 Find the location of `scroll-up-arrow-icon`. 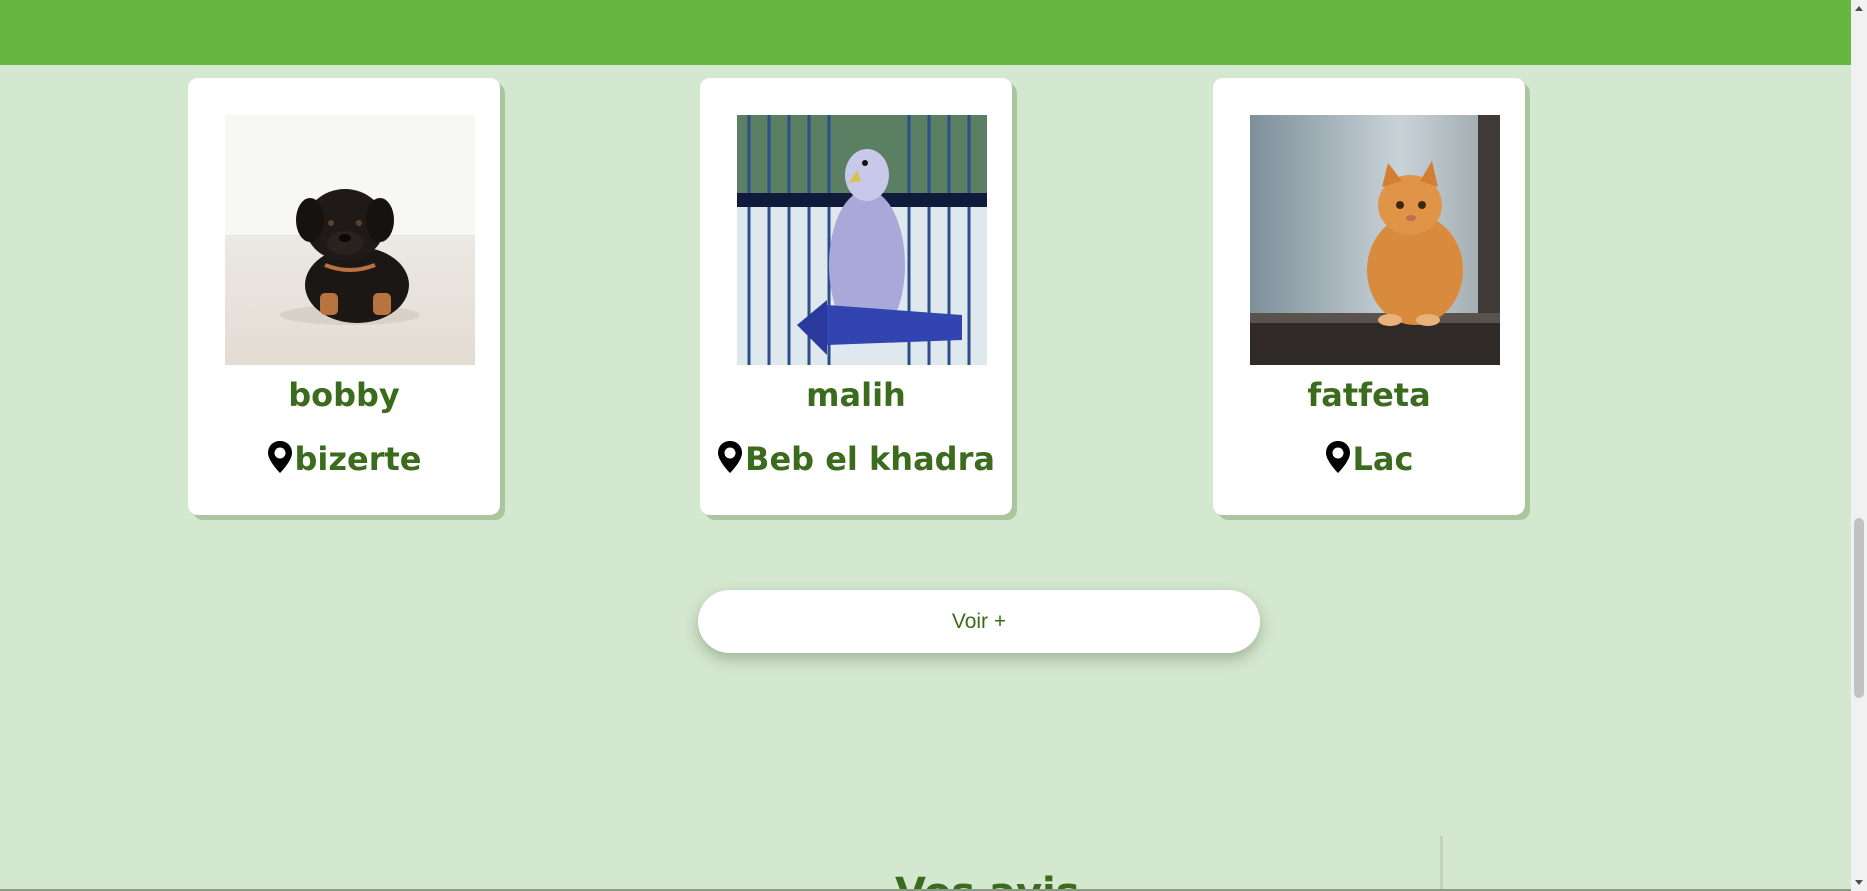

scroll-up-arrow-icon is located at coordinates (1859, 8).